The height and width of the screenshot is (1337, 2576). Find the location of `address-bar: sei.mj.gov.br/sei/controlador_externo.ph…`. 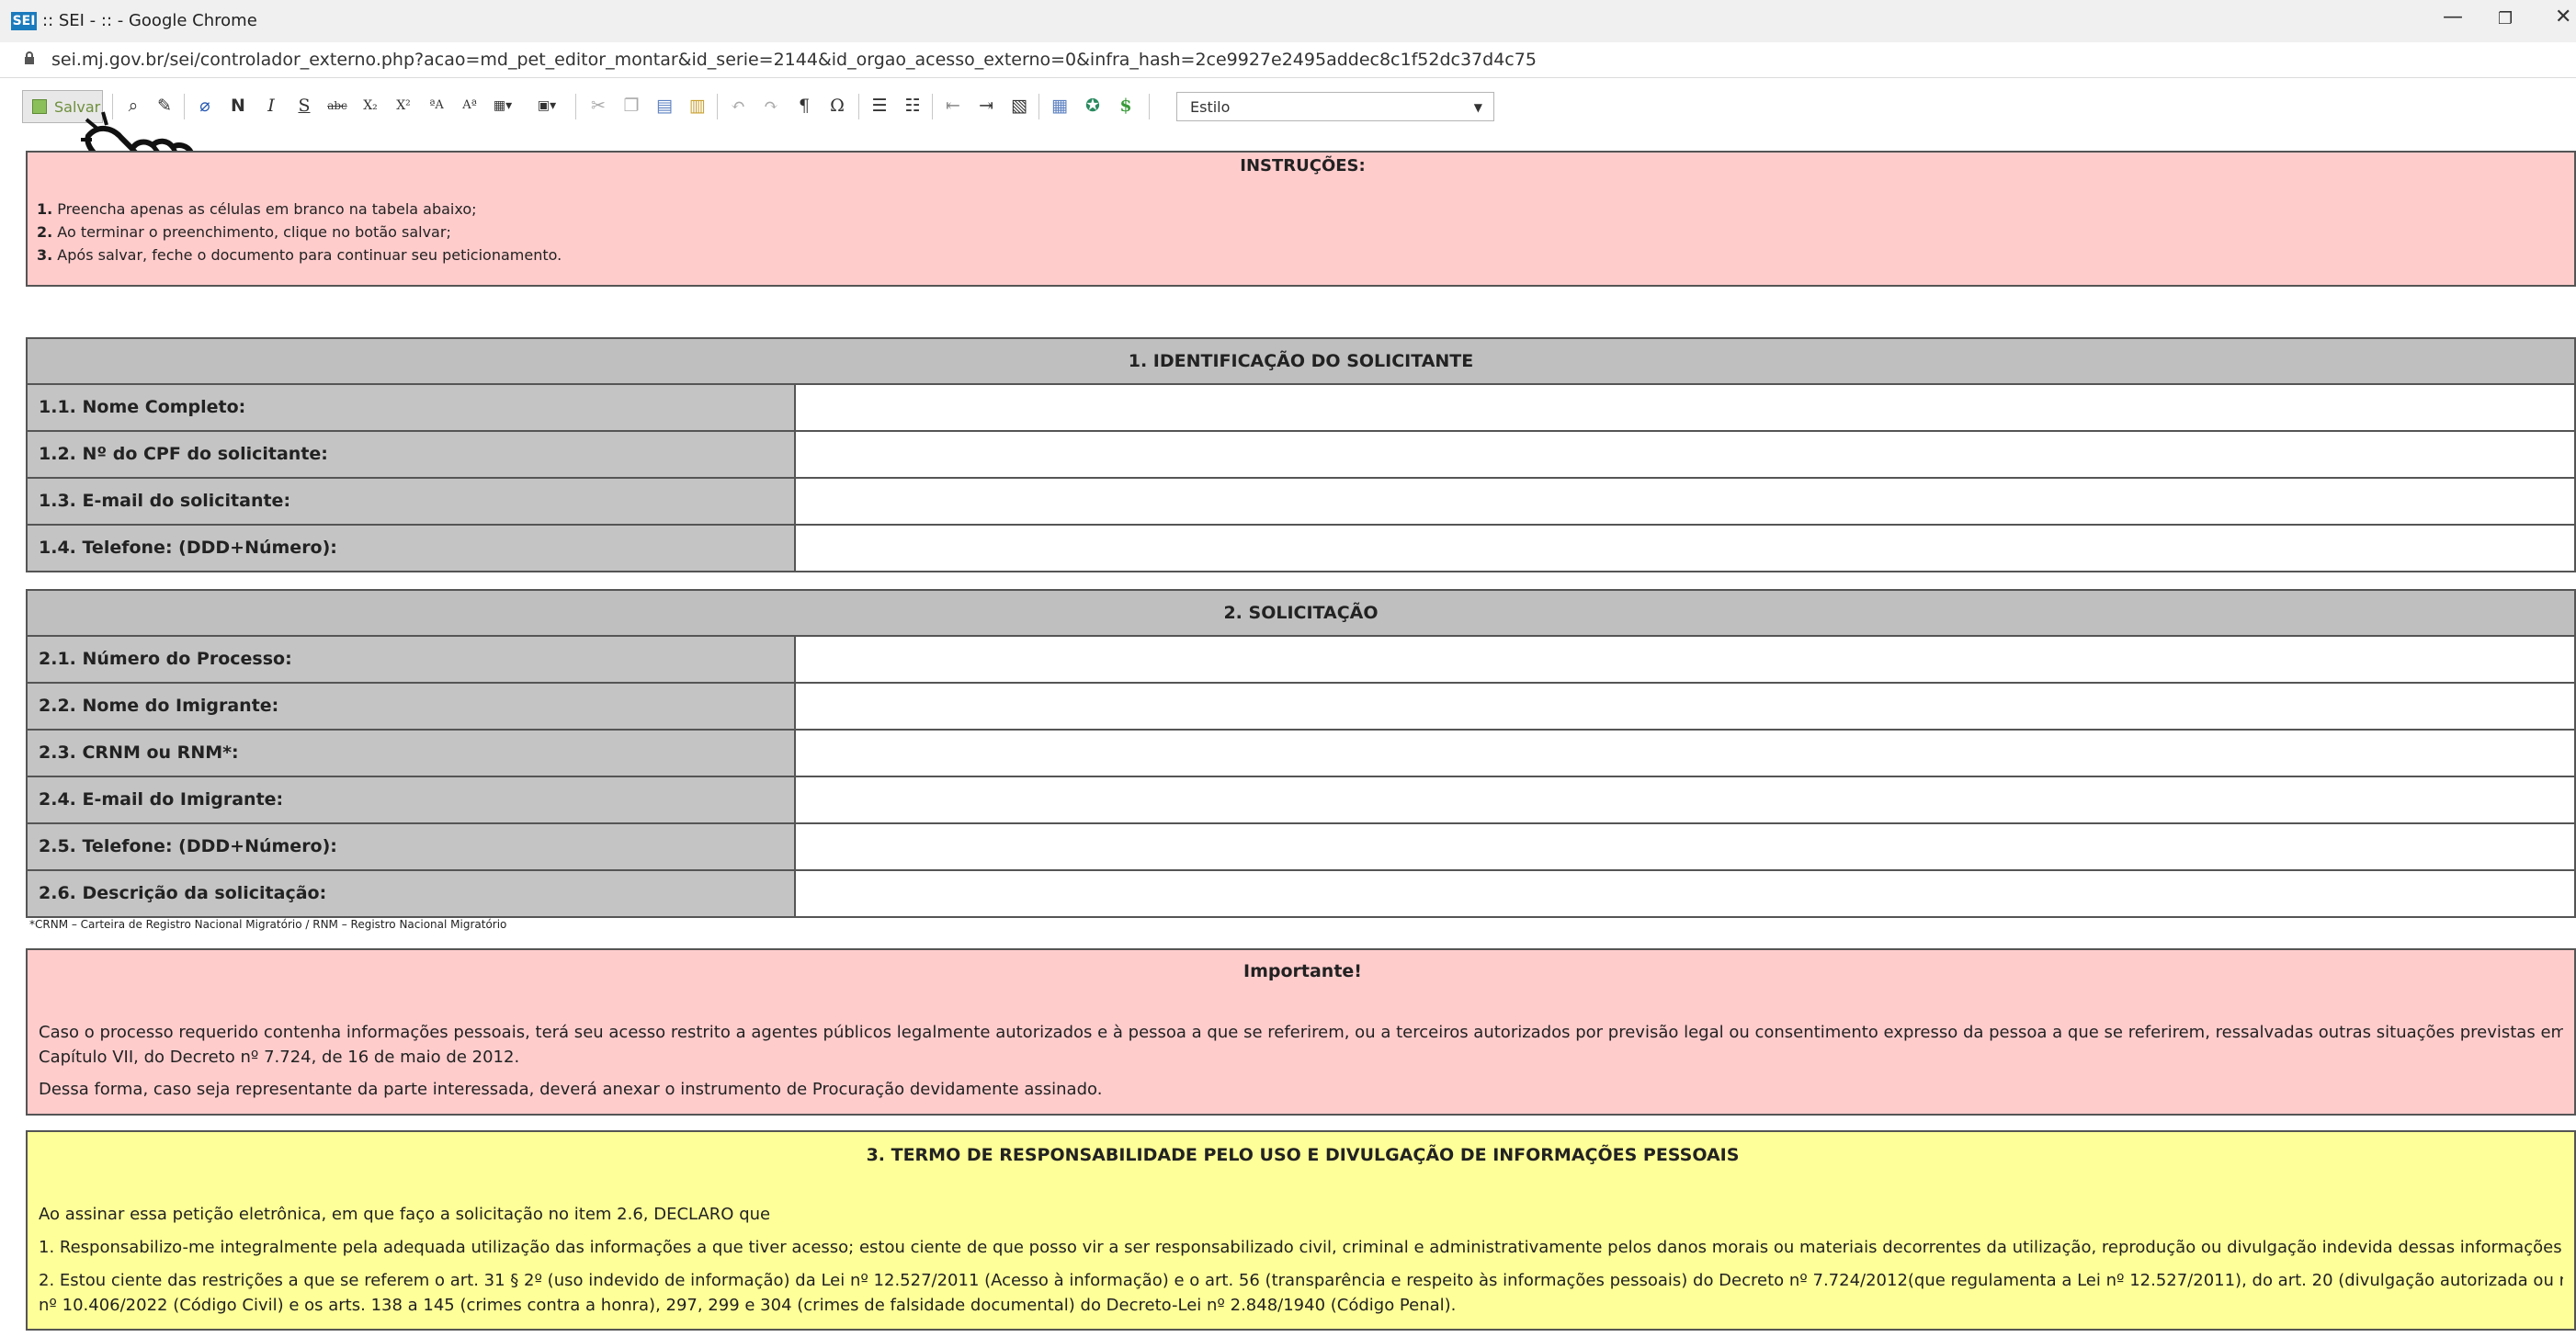

address-bar: sei.mj.gov.br/sei/controlador_externo.ph… is located at coordinates (1288, 60).